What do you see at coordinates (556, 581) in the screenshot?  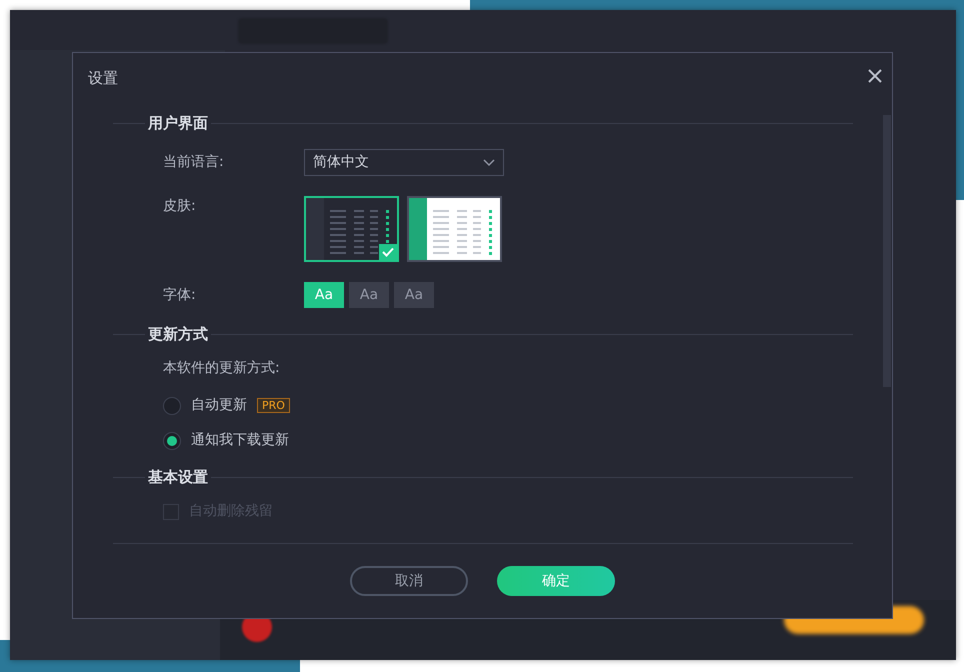 I see `confirm-button: 确定` at bounding box center [556, 581].